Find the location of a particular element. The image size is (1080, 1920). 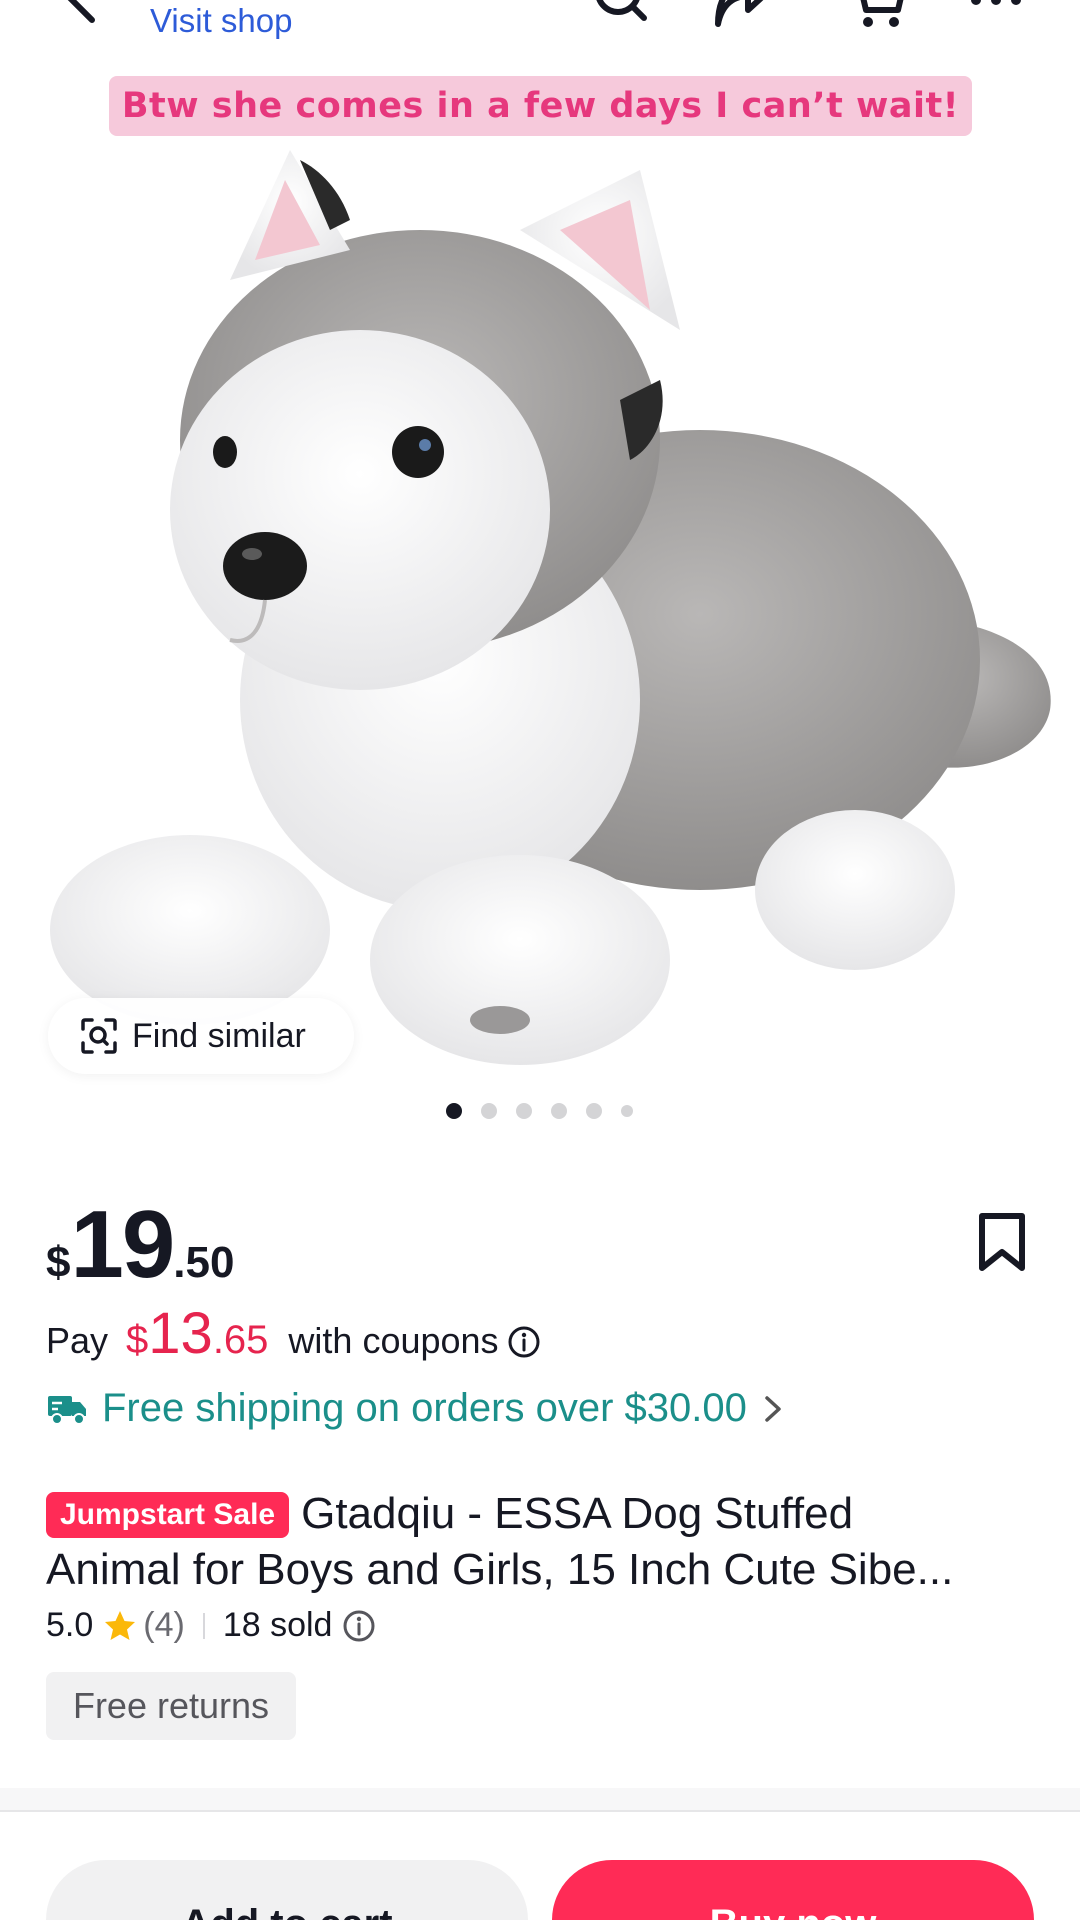

sale-badge: Jumpstart Sale is located at coordinates (168, 1515).